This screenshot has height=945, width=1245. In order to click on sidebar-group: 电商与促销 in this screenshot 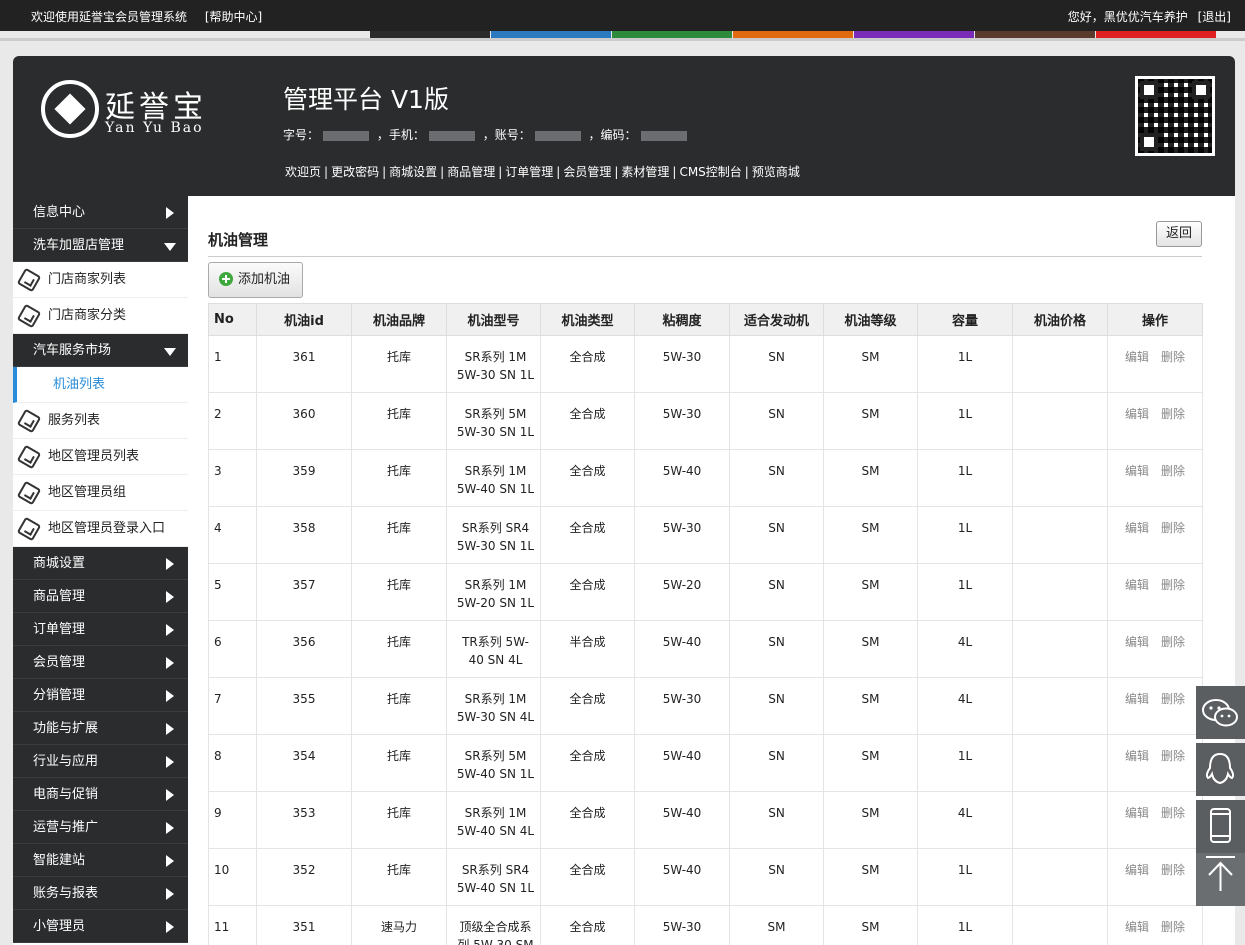, I will do `click(100, 794)`.